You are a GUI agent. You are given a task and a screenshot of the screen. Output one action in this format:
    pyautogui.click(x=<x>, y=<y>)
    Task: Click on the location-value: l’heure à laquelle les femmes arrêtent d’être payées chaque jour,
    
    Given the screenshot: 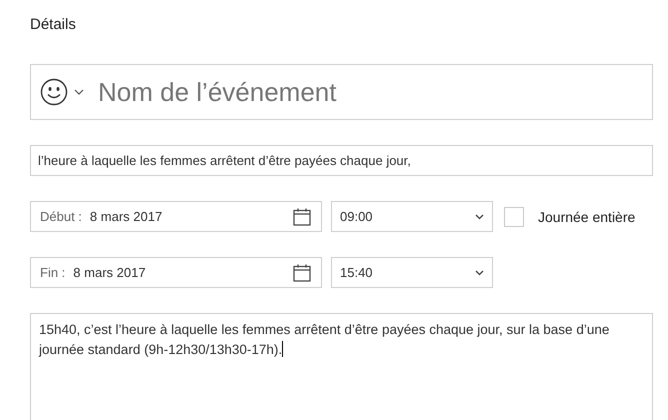 What is the action you would take?
    pyautogui.click(x=224, y=160)
    